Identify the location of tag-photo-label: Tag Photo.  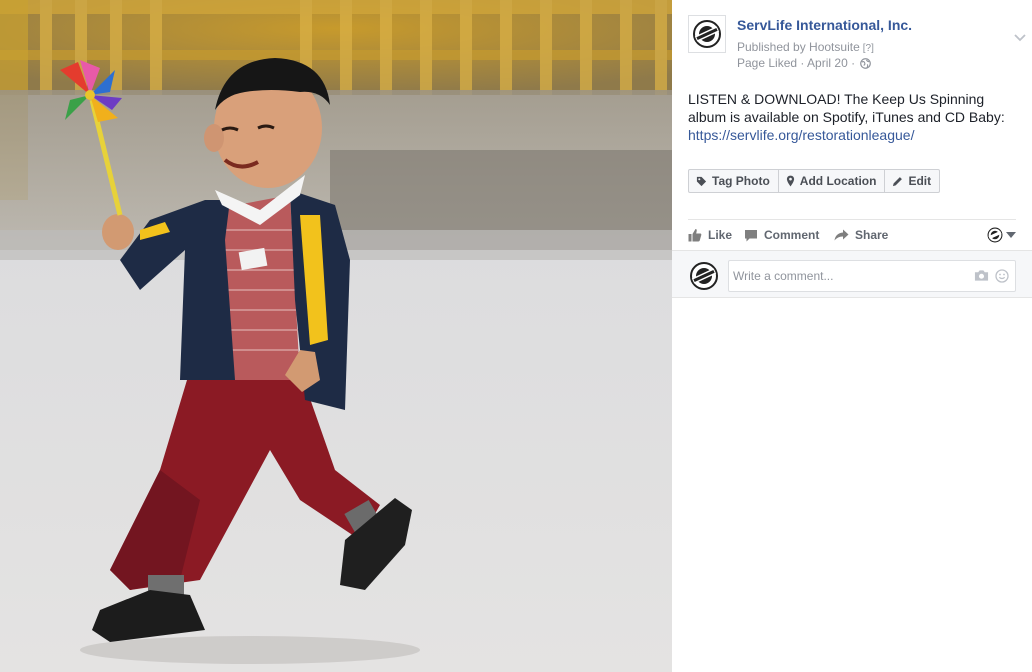
(741, 181).